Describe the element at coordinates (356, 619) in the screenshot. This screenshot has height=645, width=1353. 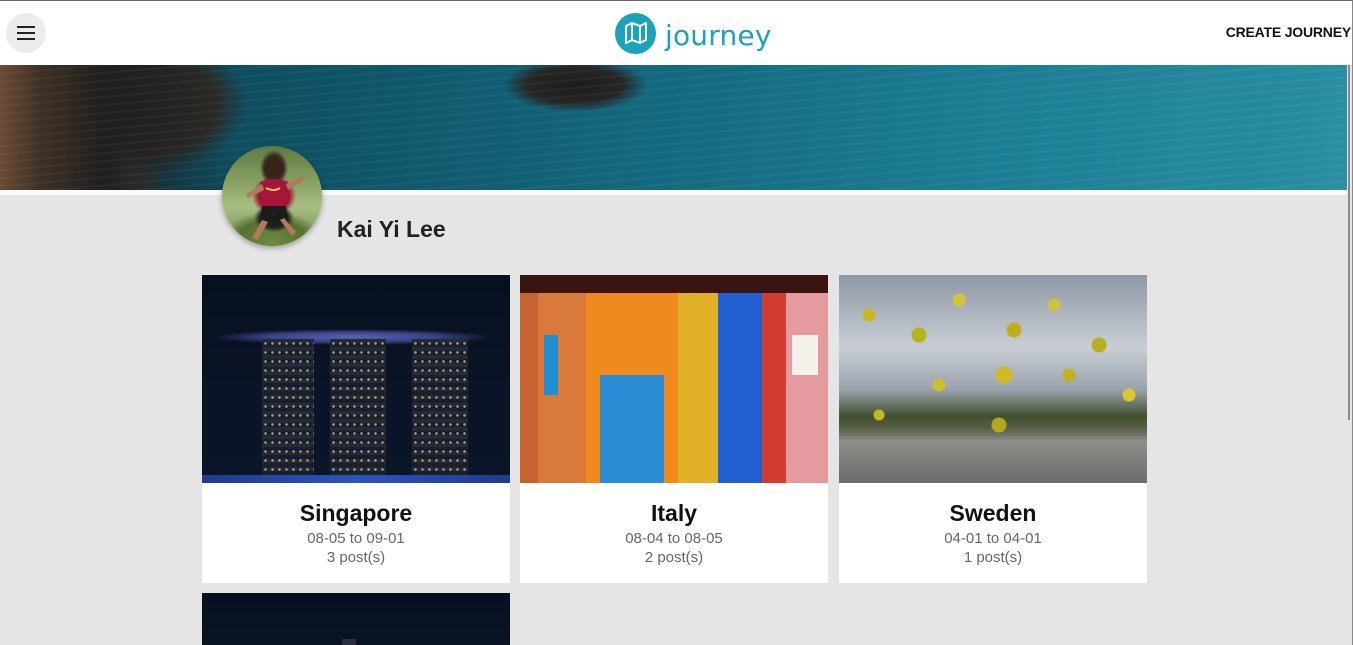
I see `journey-card-partial` at that location.